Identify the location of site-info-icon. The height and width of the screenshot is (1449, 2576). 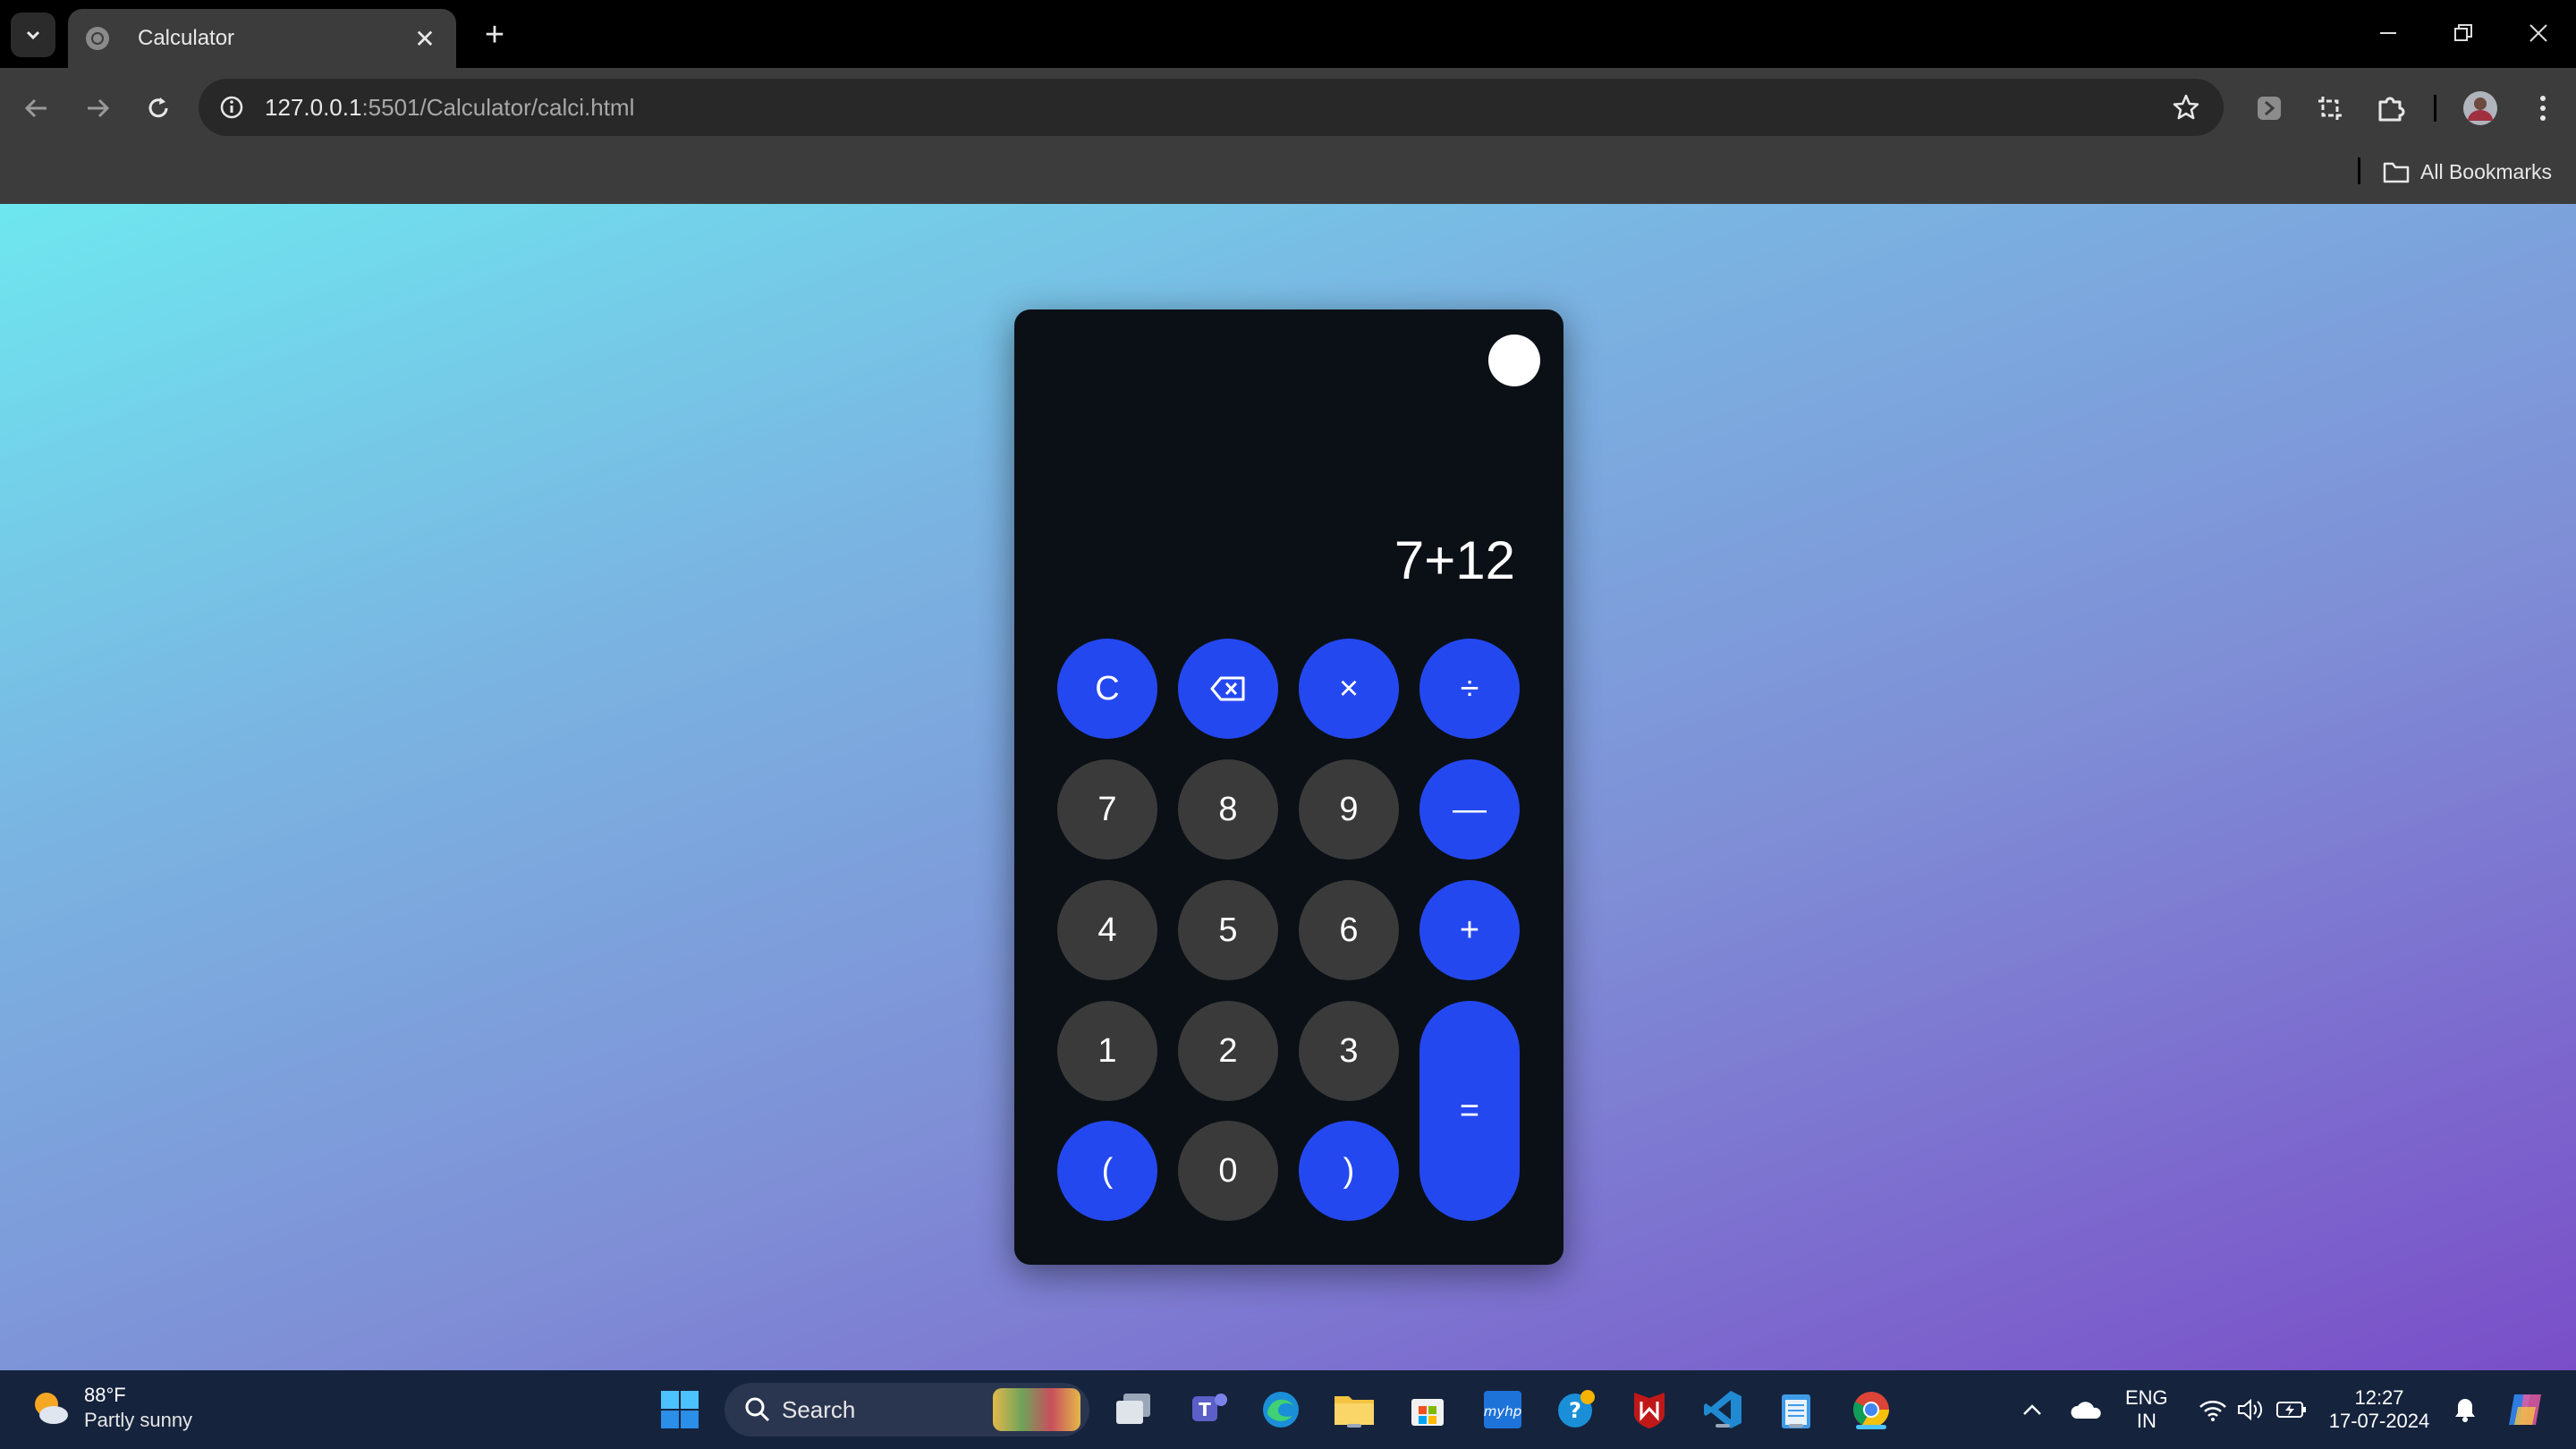
(231, 107).